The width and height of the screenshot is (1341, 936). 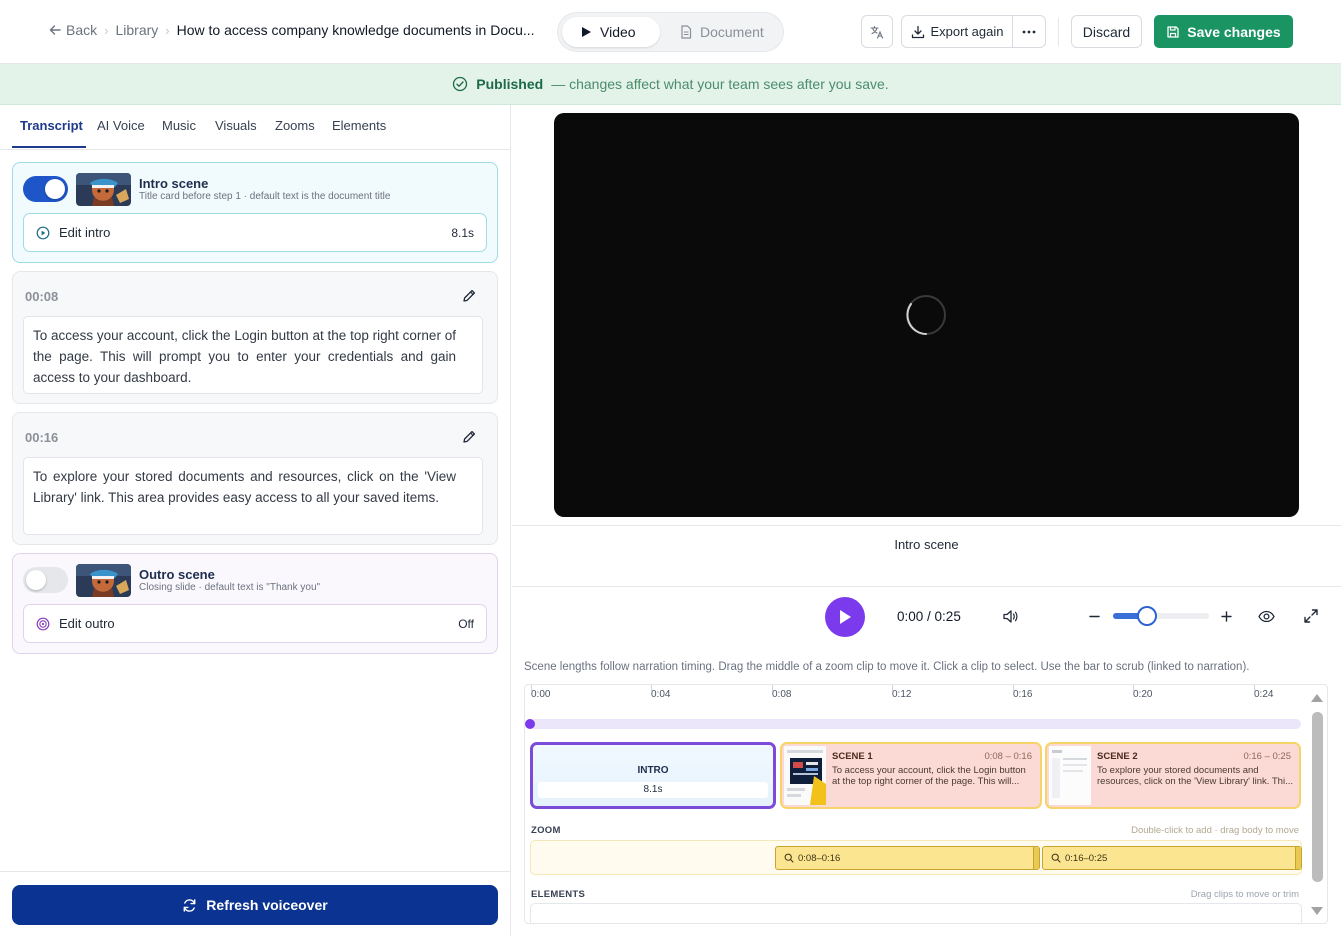 I want to click on plus-icon, so click(x=1226, y=616).